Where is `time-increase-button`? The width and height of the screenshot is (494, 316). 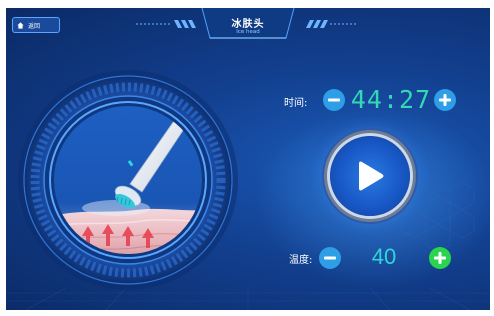
time-increase-button is located at coordinates (445, 100).